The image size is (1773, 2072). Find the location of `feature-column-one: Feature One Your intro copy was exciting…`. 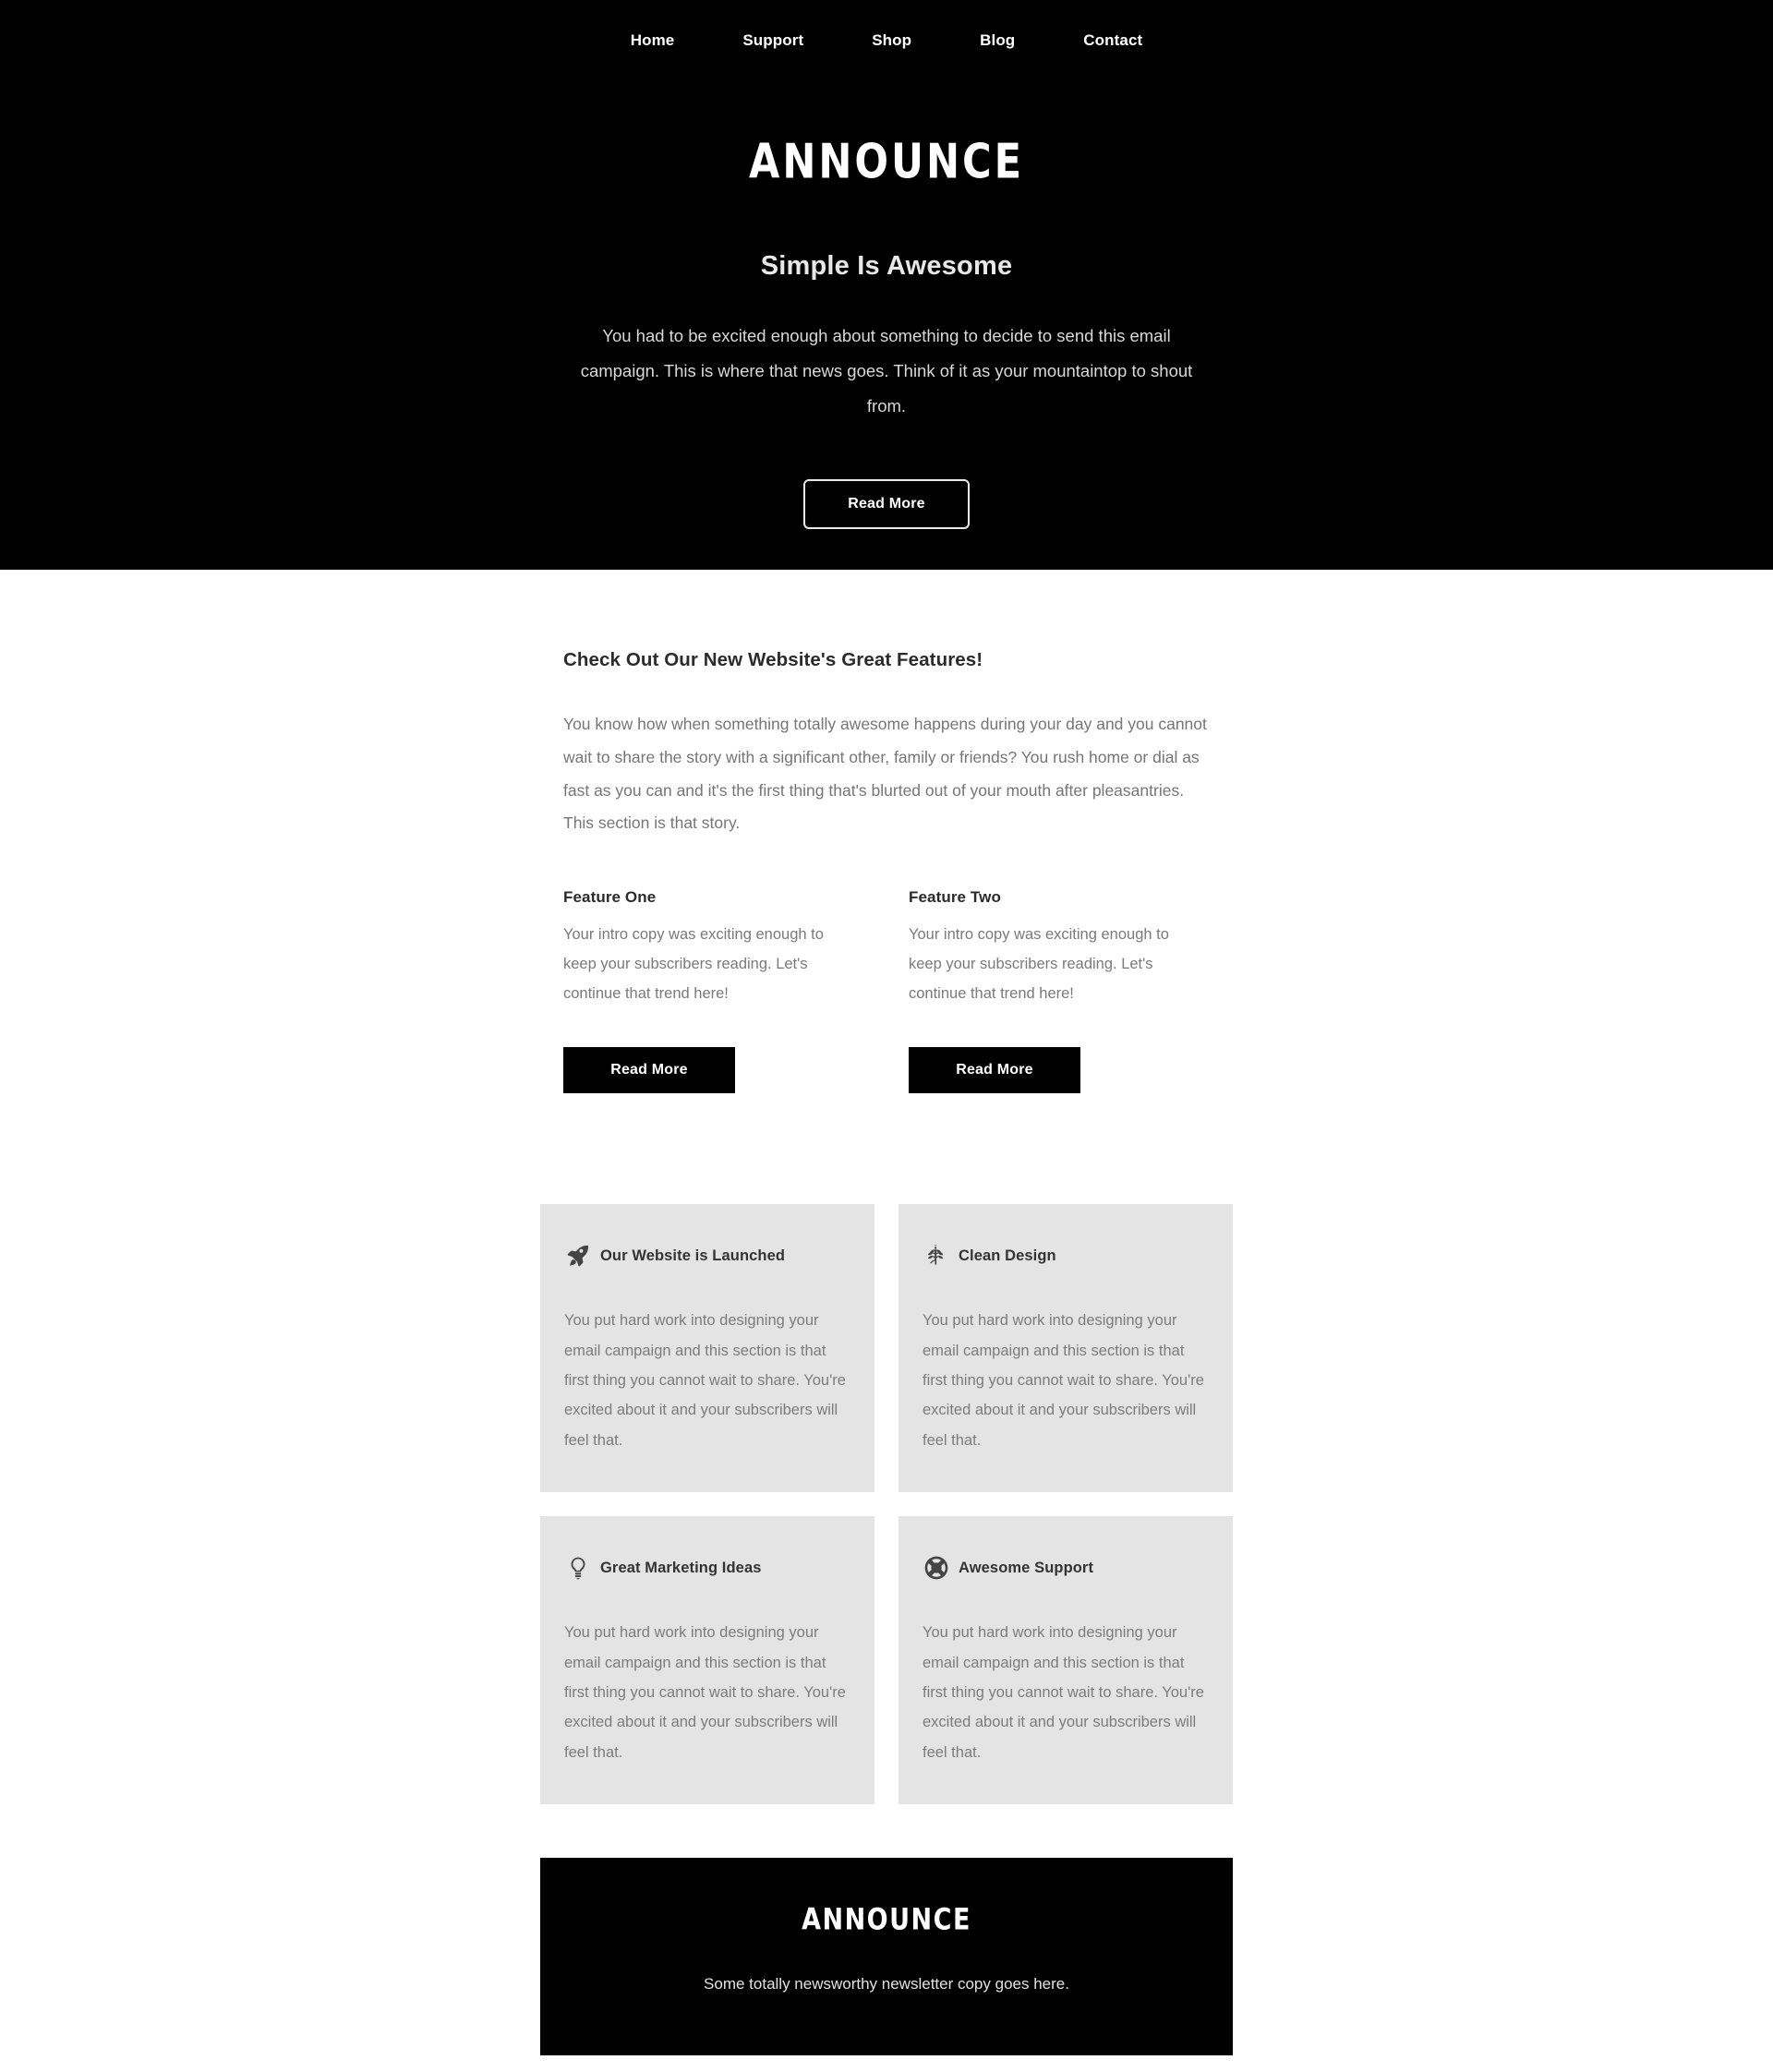

feature-column-one: Feature One Your intro copy was exciting… is located at coordinates (736, 948).